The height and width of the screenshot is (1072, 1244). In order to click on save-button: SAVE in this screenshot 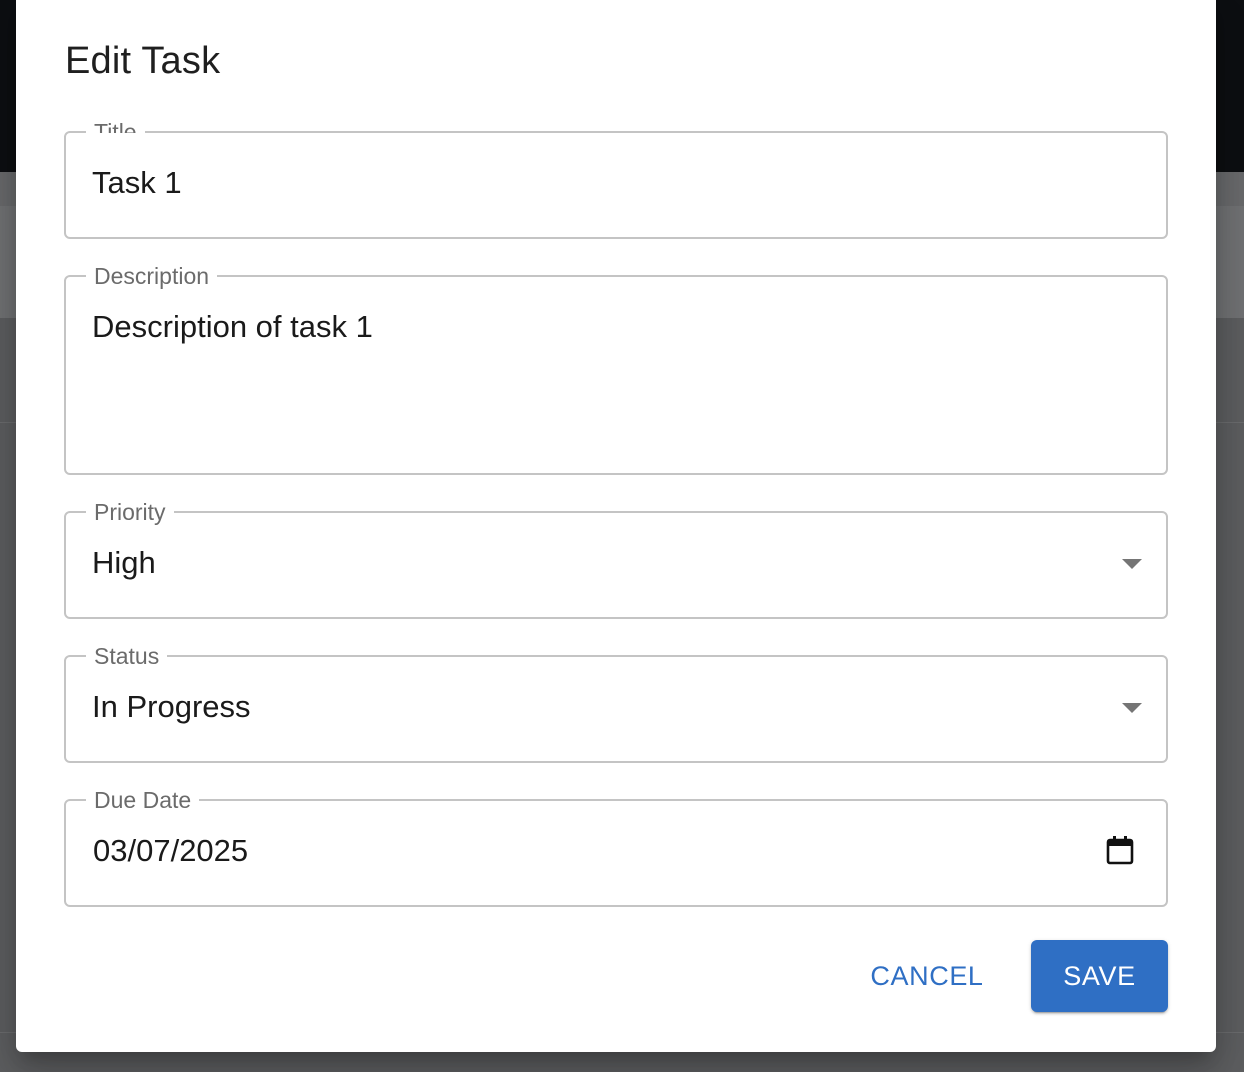, I will do `click(1099, 976)`.